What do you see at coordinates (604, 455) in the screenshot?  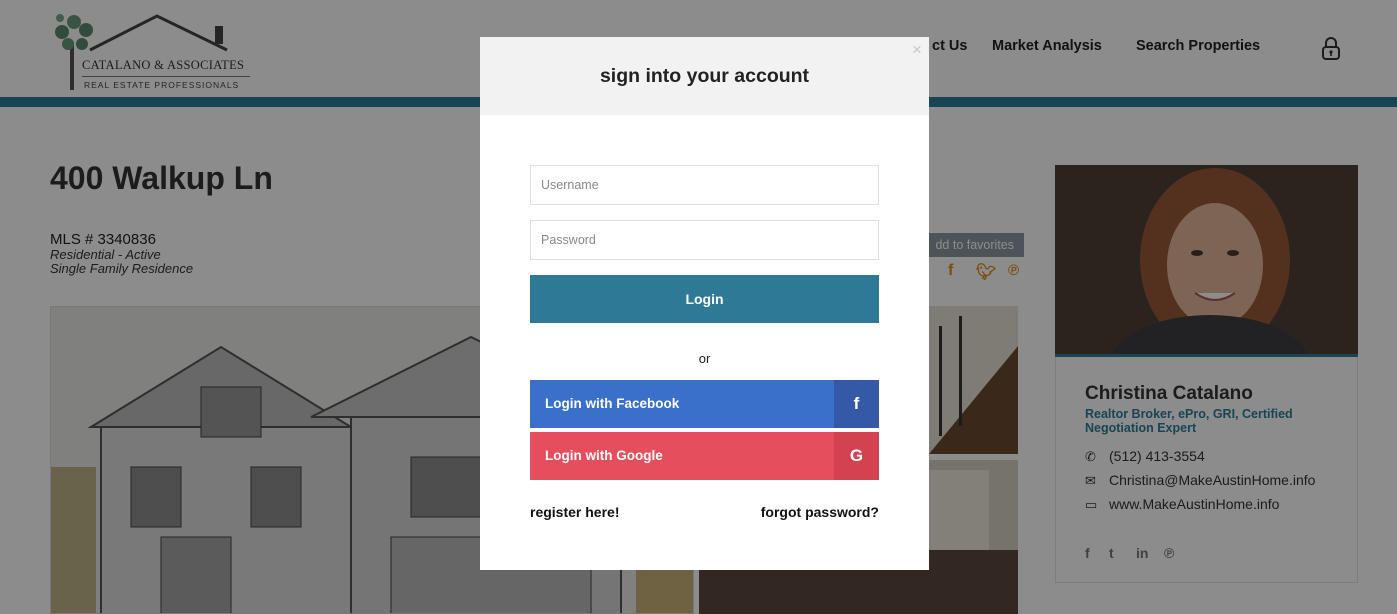 I see `google-button-label: Login with Google` at bounding box center [604, 455].